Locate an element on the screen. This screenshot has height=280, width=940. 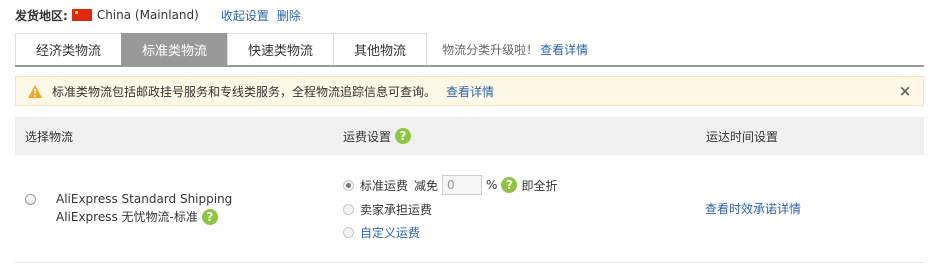
logistics-tabs: 经济类物流 标准类物流 快速类物流 其他物流 物流分类升级啦！ 查看详情 is located at coordinates (469, 49).